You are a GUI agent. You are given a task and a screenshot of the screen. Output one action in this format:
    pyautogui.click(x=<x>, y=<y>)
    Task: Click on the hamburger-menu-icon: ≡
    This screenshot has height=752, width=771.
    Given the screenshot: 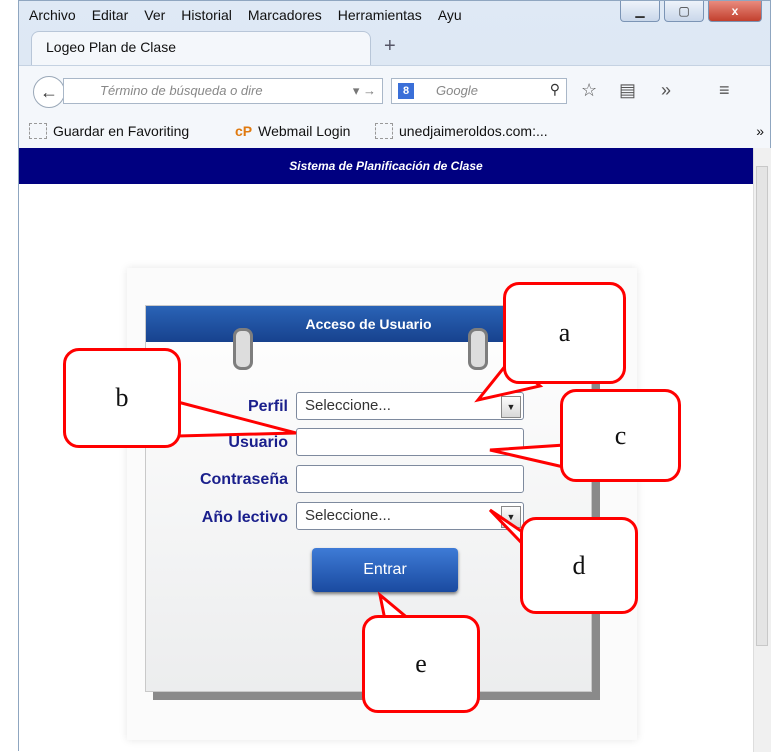 What is the action you would take?
    pyautogui.click(x=724, y=90)
    